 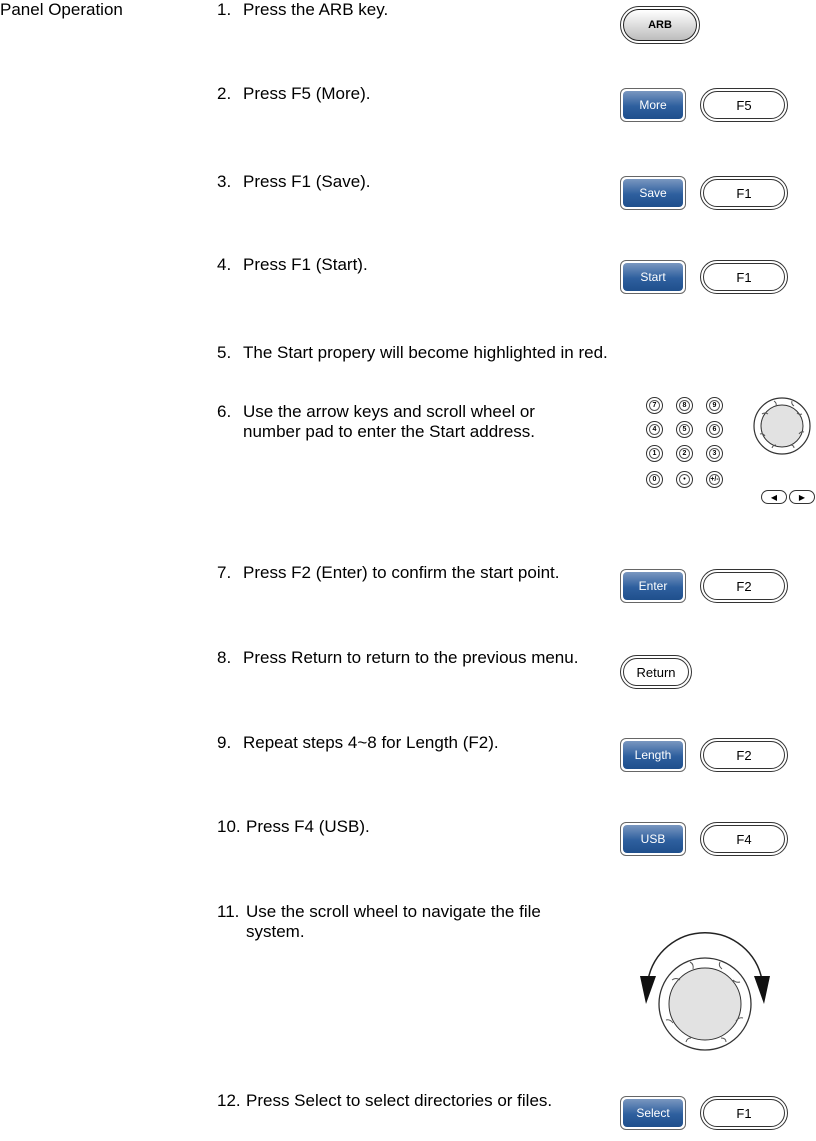 I want to click on keypad-decimal: •, so click(x=684, y=479).